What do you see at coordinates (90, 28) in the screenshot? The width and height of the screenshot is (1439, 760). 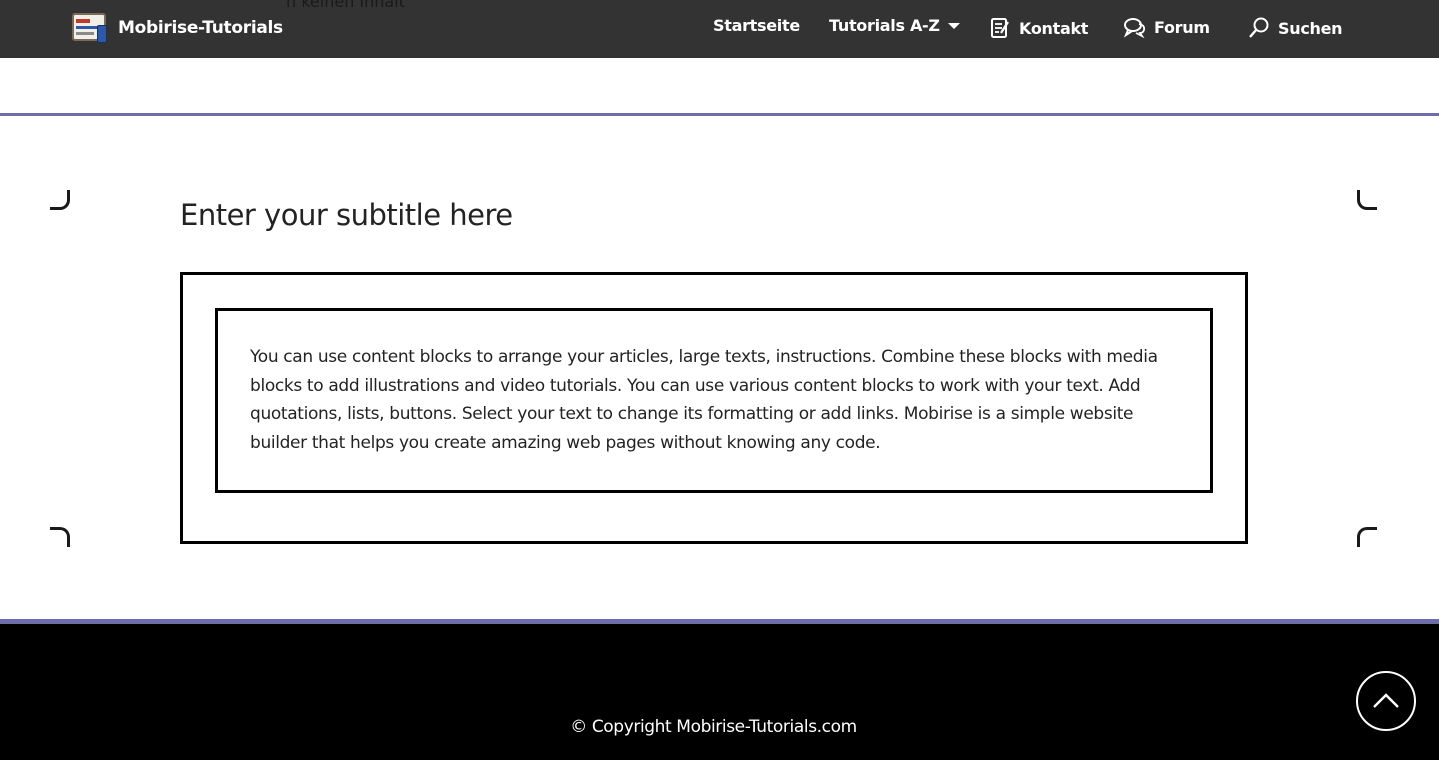 I see `brand-logo-icon` at bounding box center [90, 28].